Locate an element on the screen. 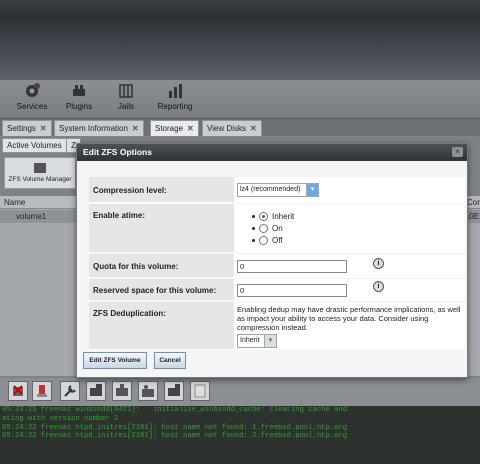  atime-off-label: Off is located at coordinates (277, 240).